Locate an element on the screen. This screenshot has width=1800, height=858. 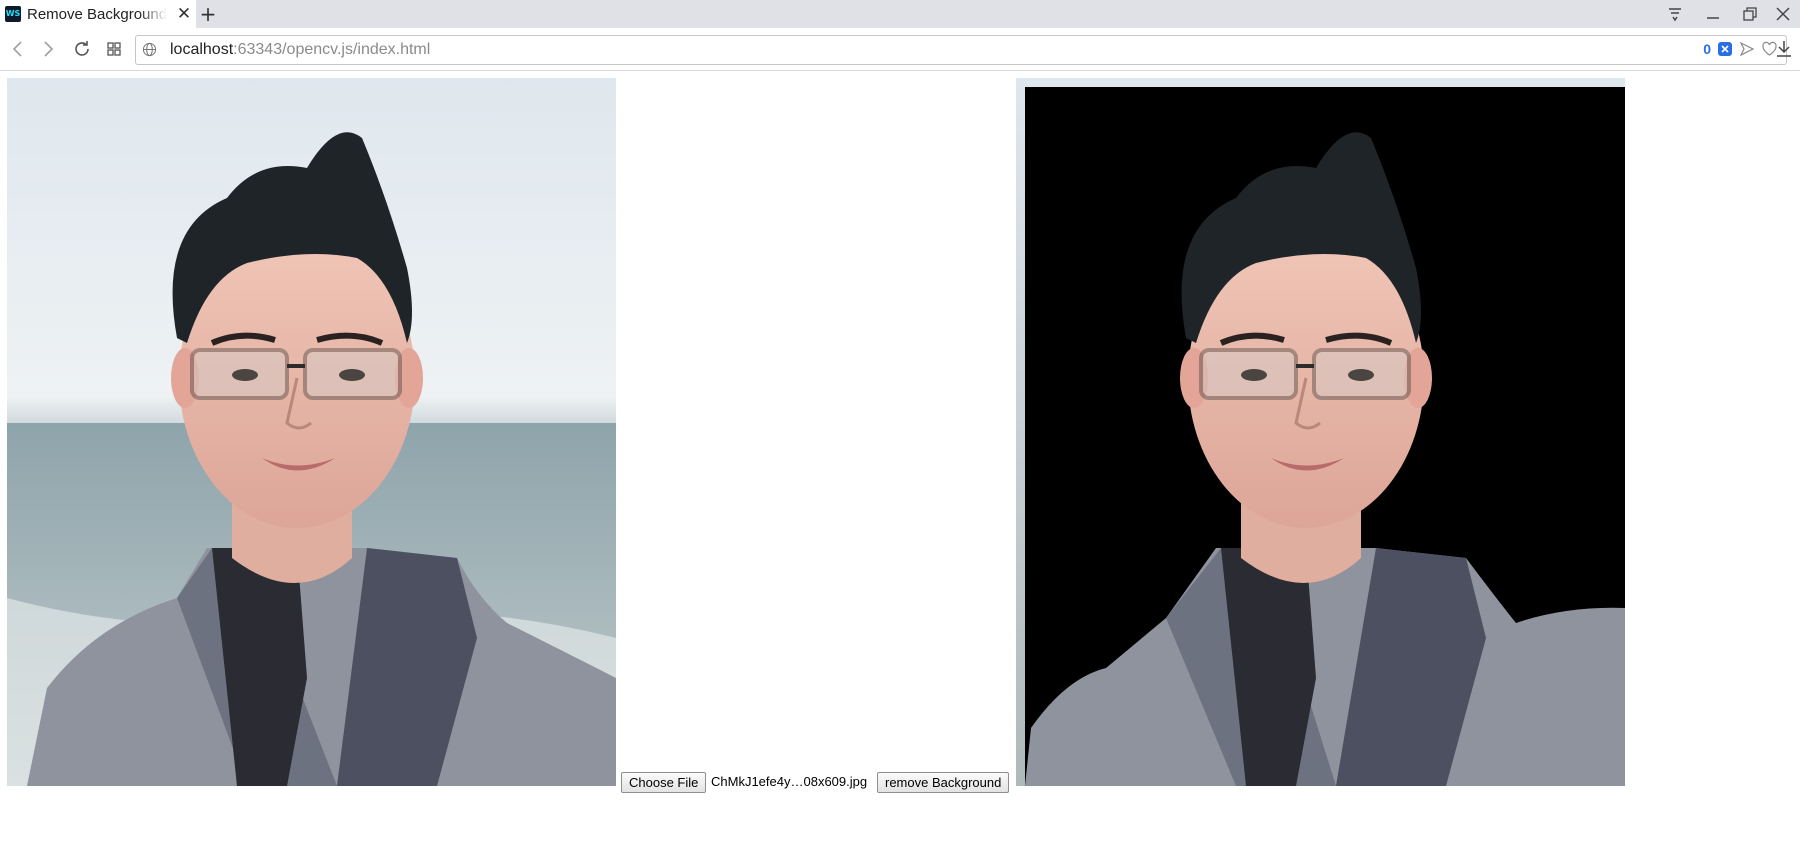
send-icon is located at coordinates (1747, 49).